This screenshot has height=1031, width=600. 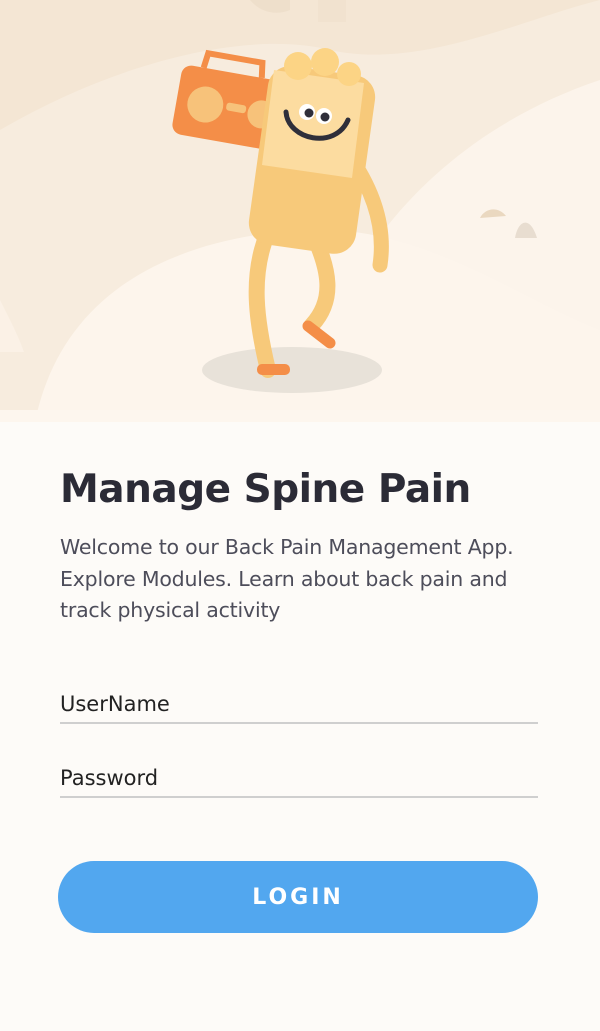 What do you see at coordinates (299, 778) in the screenshot?
I see `password-input` at bounding box center [299, 778].